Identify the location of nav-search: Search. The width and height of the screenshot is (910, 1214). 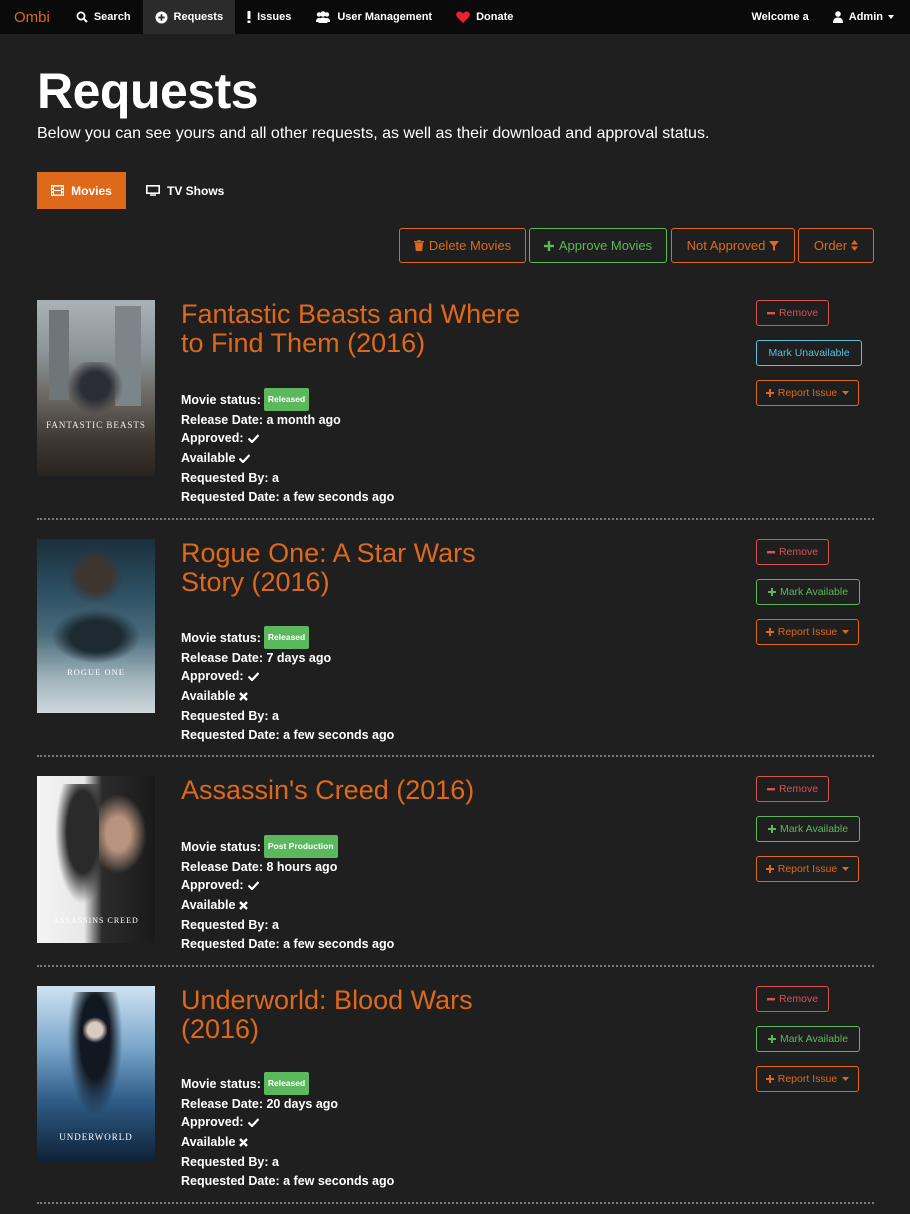
(103, 17).